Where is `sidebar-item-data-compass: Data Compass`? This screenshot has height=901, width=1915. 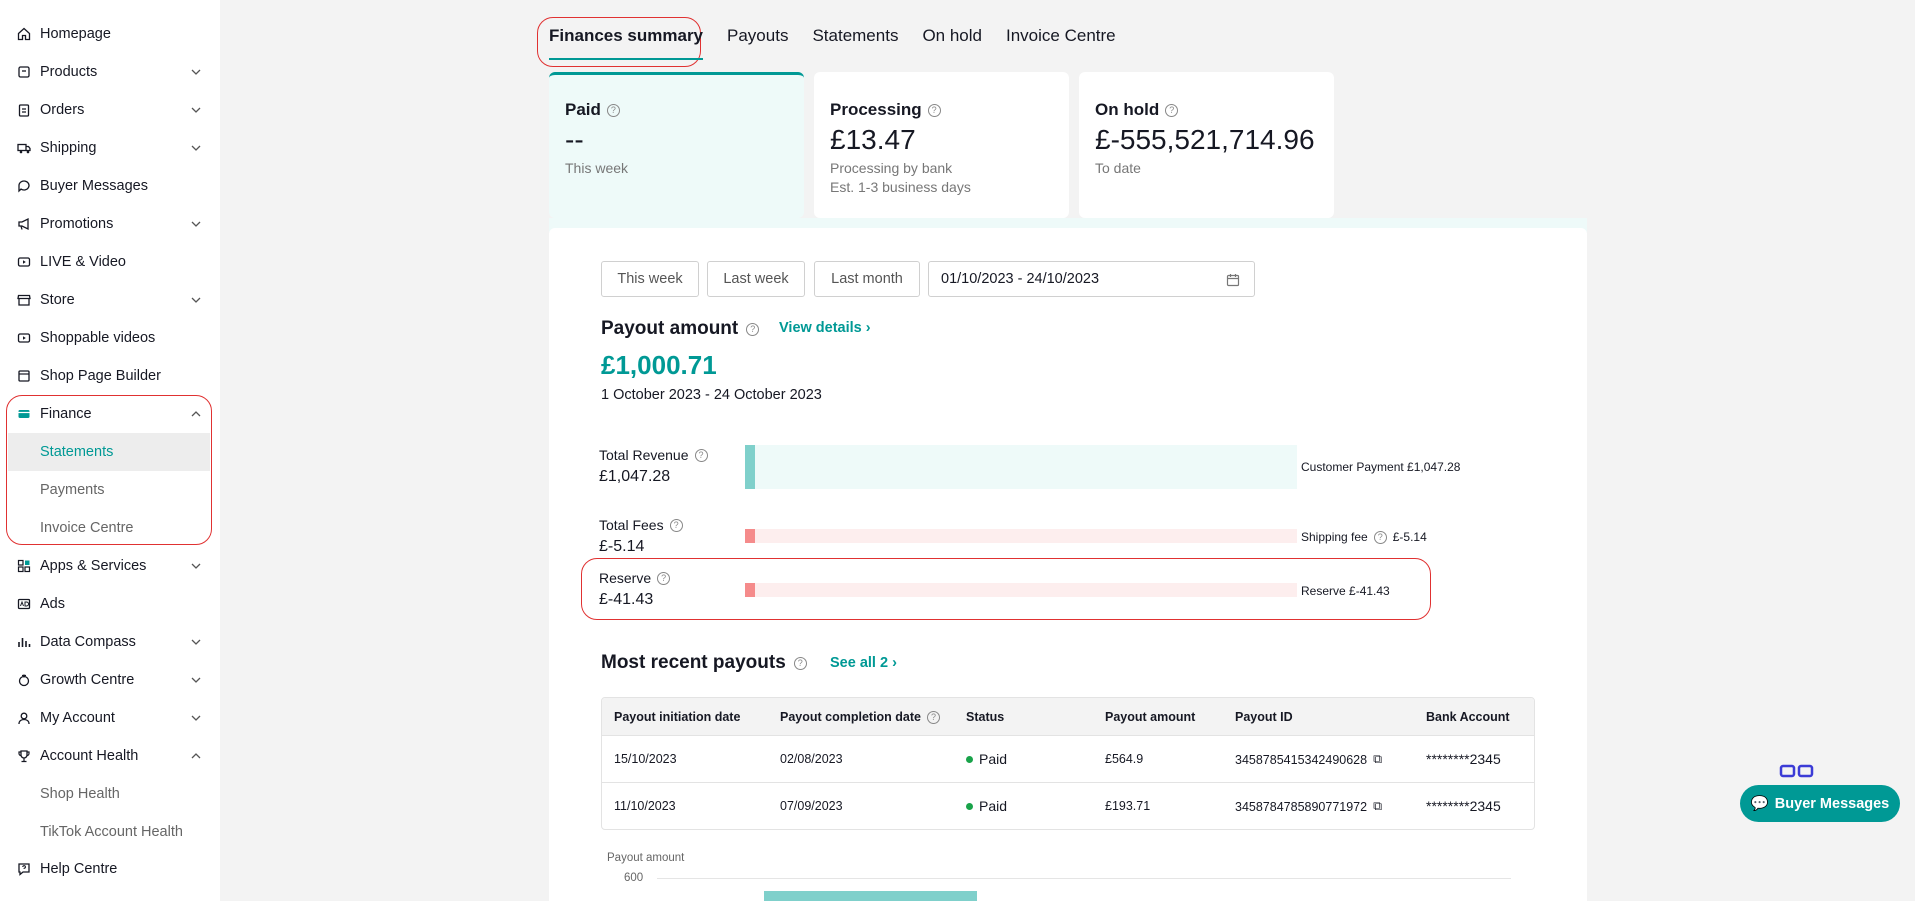 sidebar-item-data-compass: Data Compass is located at coordinates (110, 642).